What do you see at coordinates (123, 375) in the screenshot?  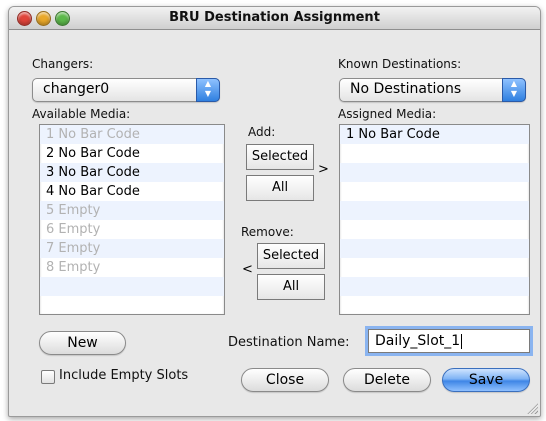 I see `include-empty-slots-label: Include Empty Slots` at bounding box center [123, 375].